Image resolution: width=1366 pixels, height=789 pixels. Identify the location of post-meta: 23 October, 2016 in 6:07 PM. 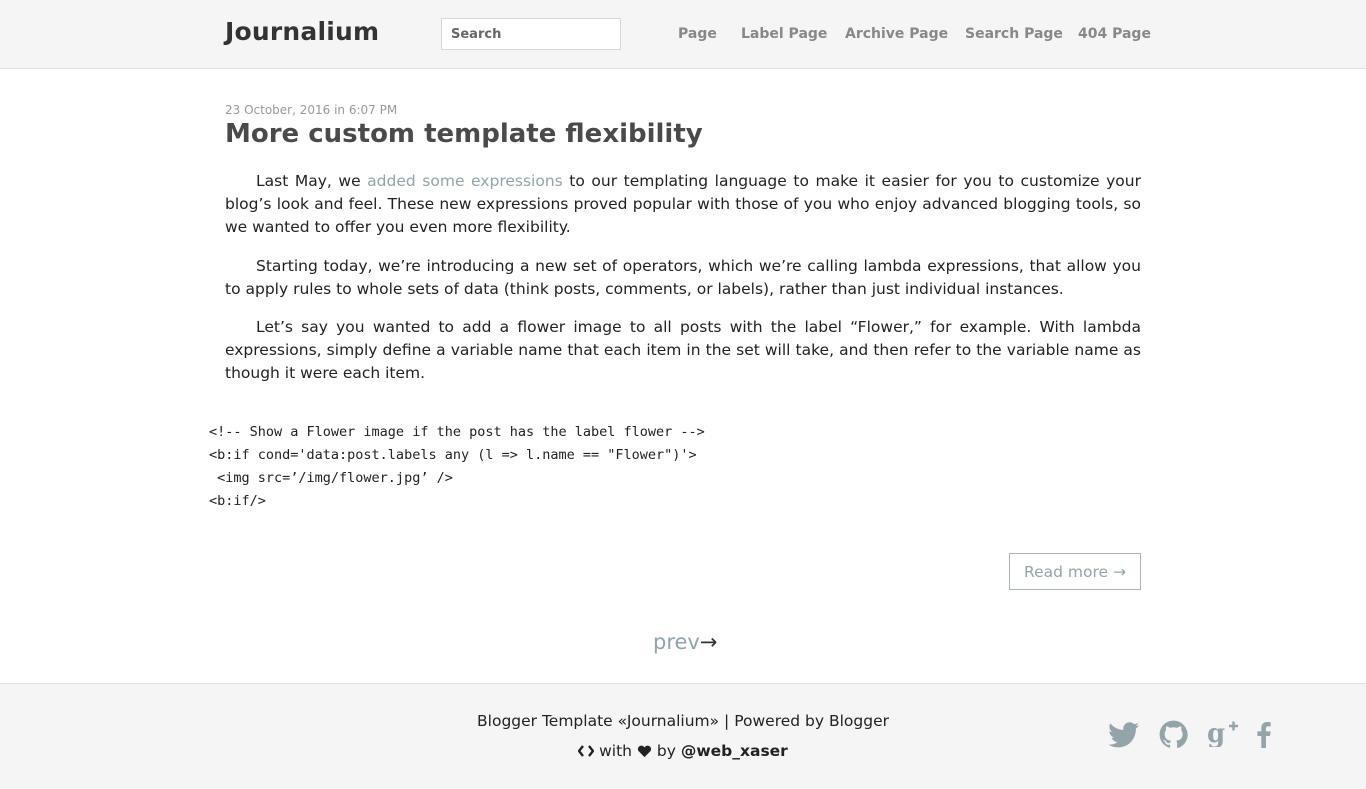
(311, 110).